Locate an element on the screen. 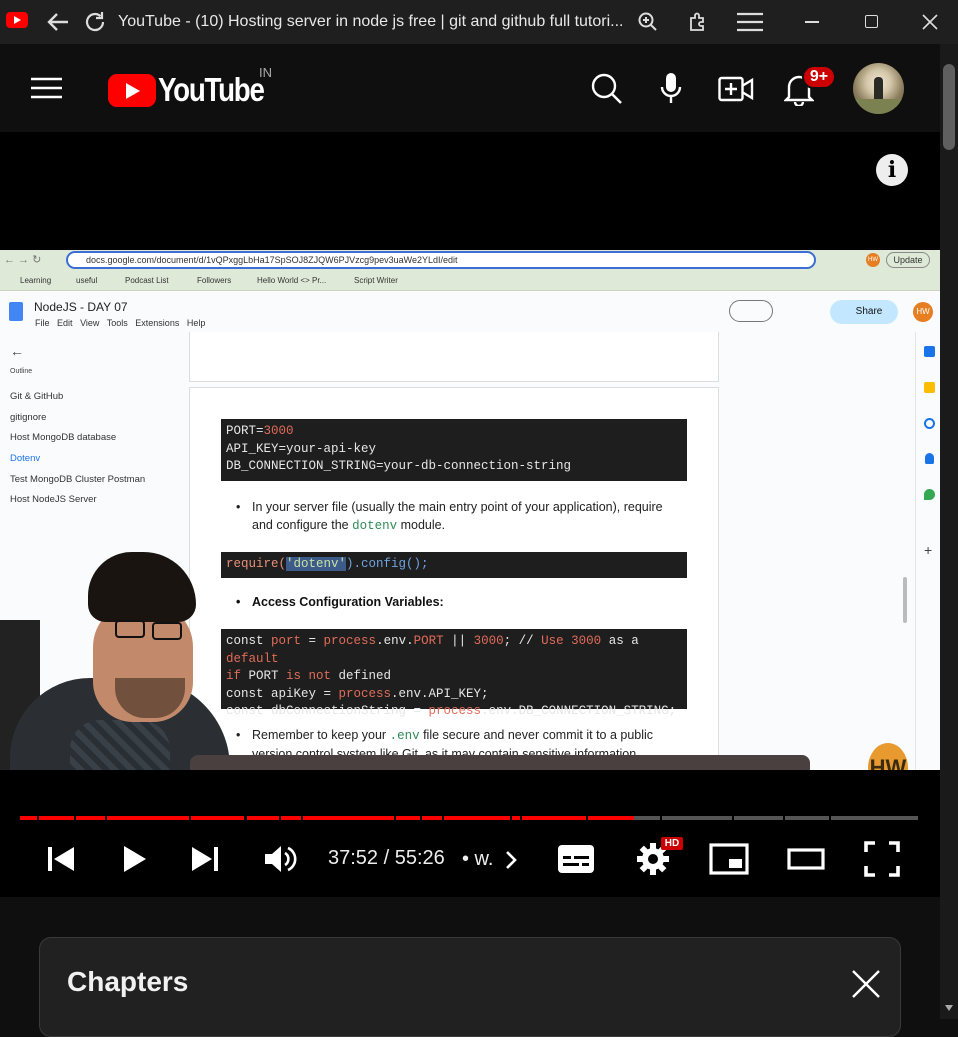 Image resolution: width=958 pixels, height=1037 pixels. search-icon is located at coordinates (607, 89).